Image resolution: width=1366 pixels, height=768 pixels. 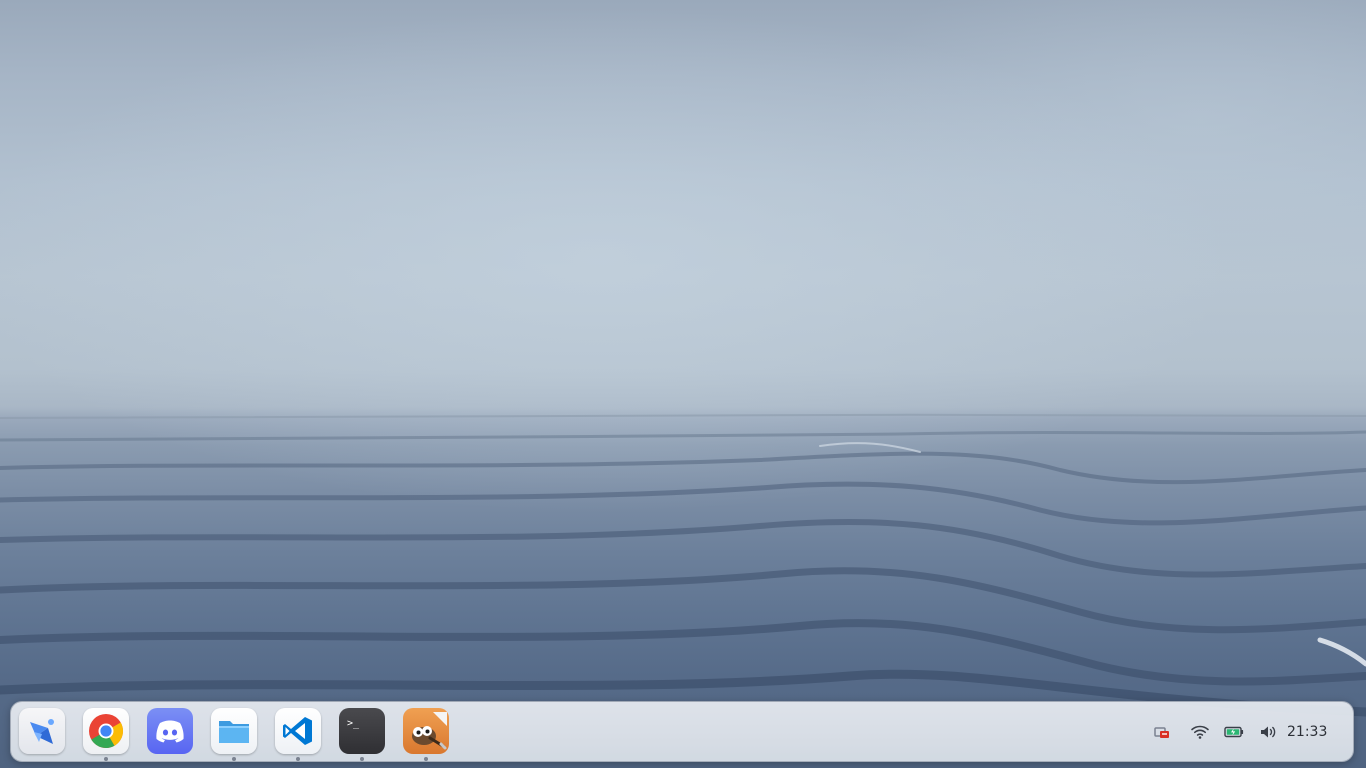 I want to click on gimp-icon, so click(x=426, y=731).